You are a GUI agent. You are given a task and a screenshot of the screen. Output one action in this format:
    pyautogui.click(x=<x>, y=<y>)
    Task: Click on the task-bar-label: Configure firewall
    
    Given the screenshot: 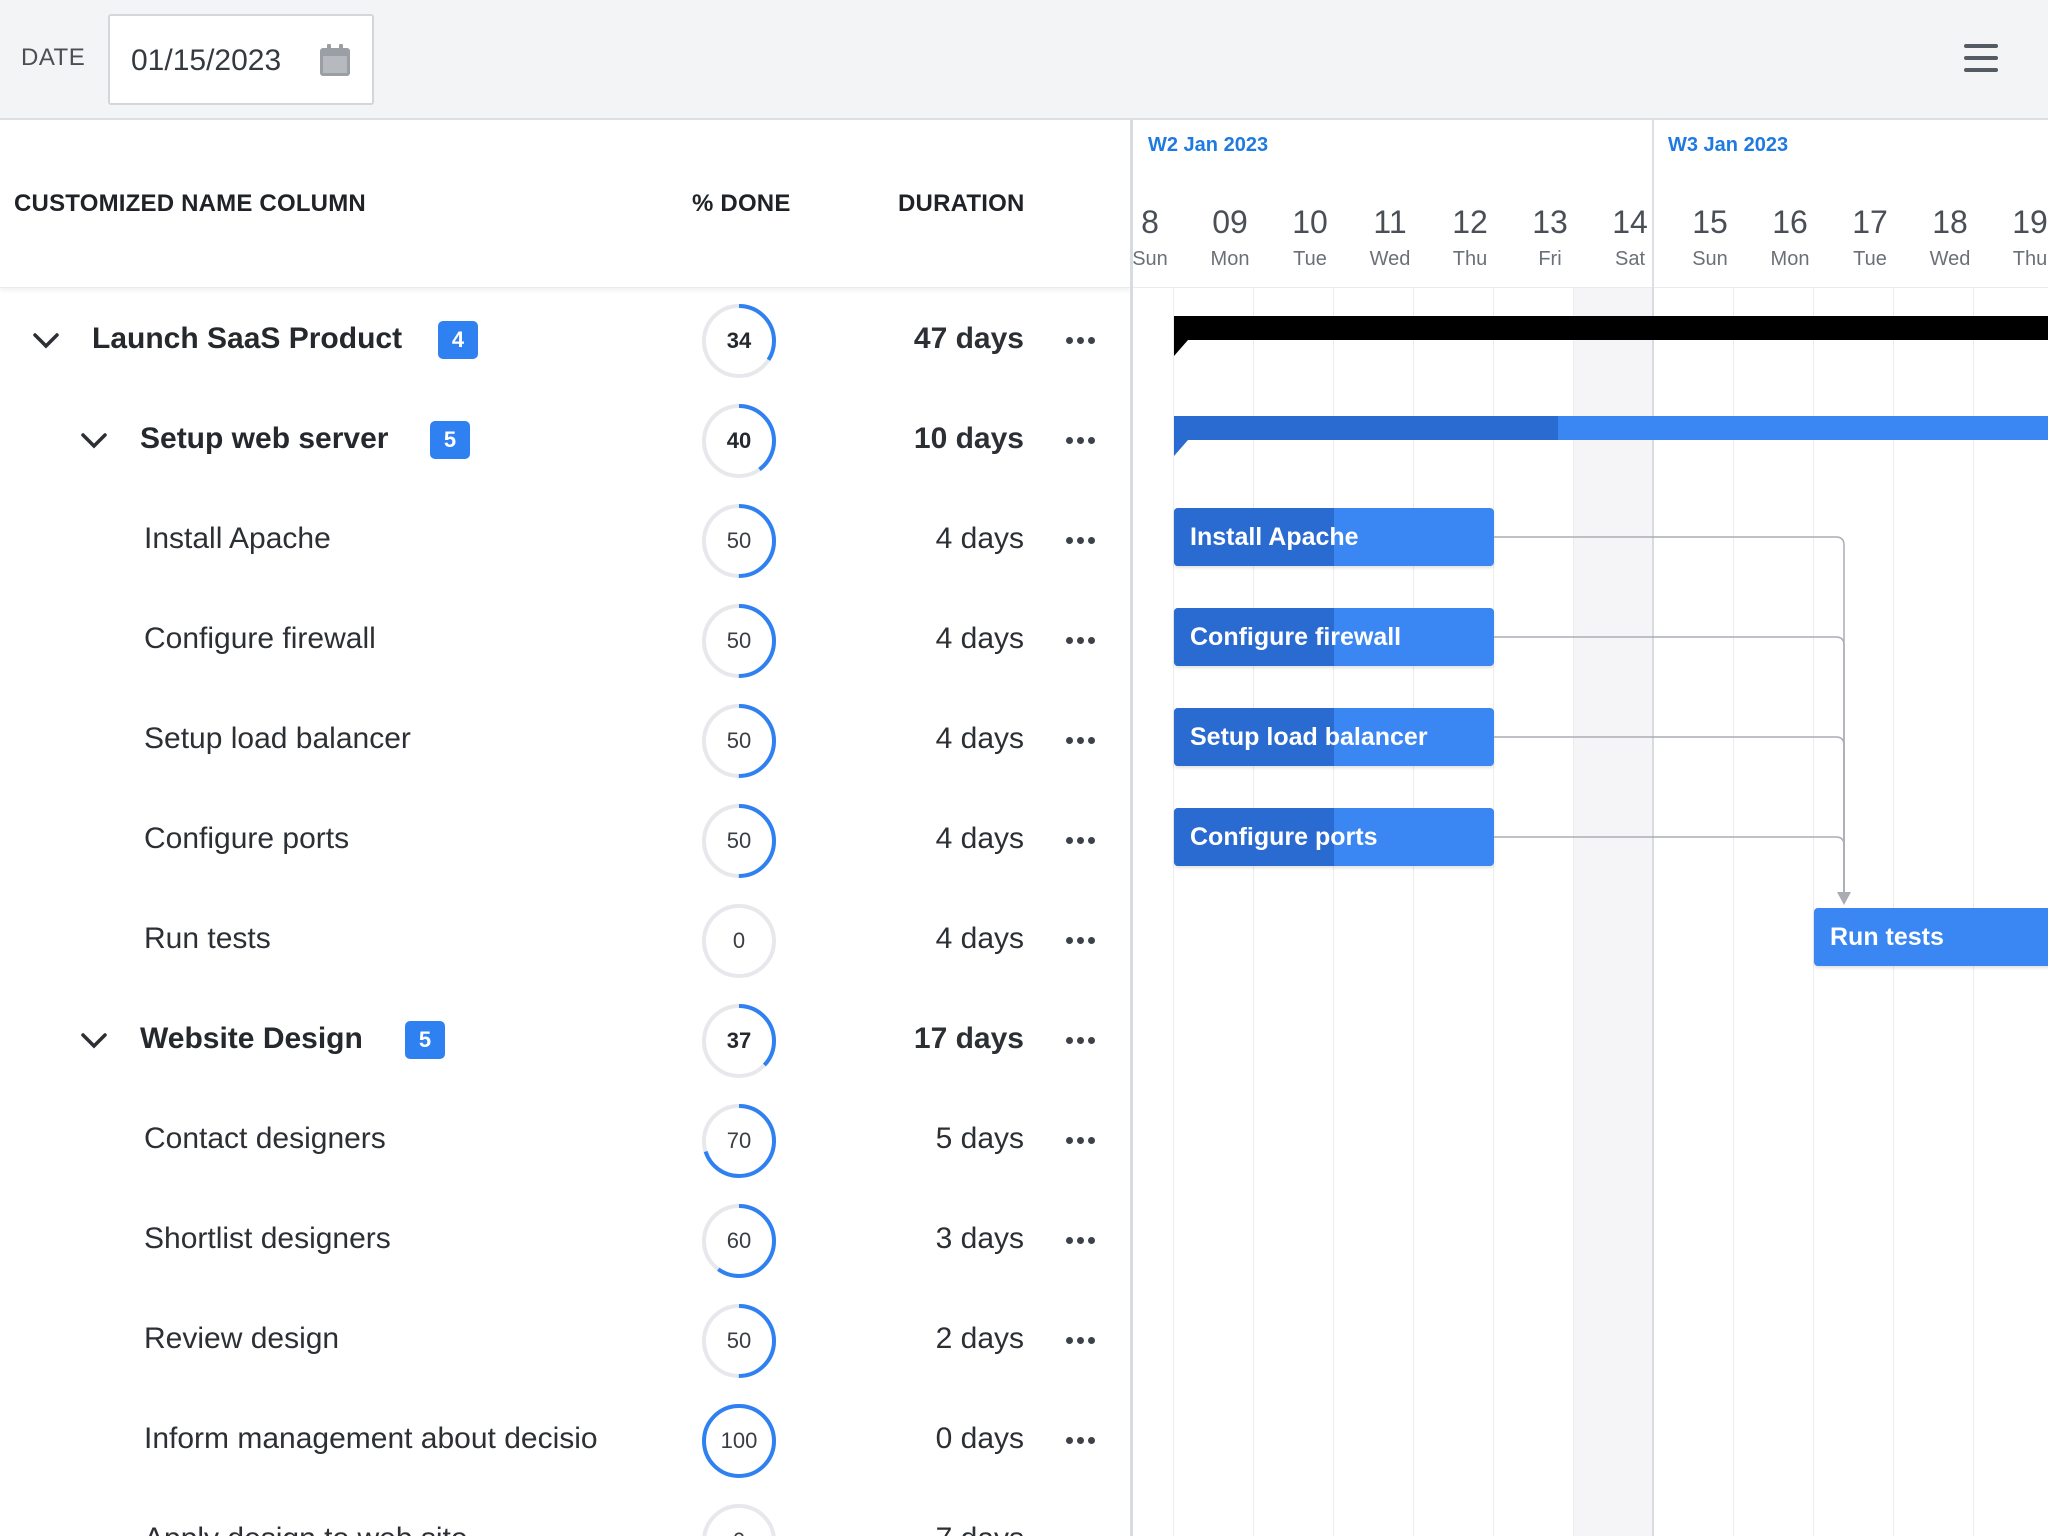 What is the action you would take?
    pyautogui.click(x=1296, y=637)
    